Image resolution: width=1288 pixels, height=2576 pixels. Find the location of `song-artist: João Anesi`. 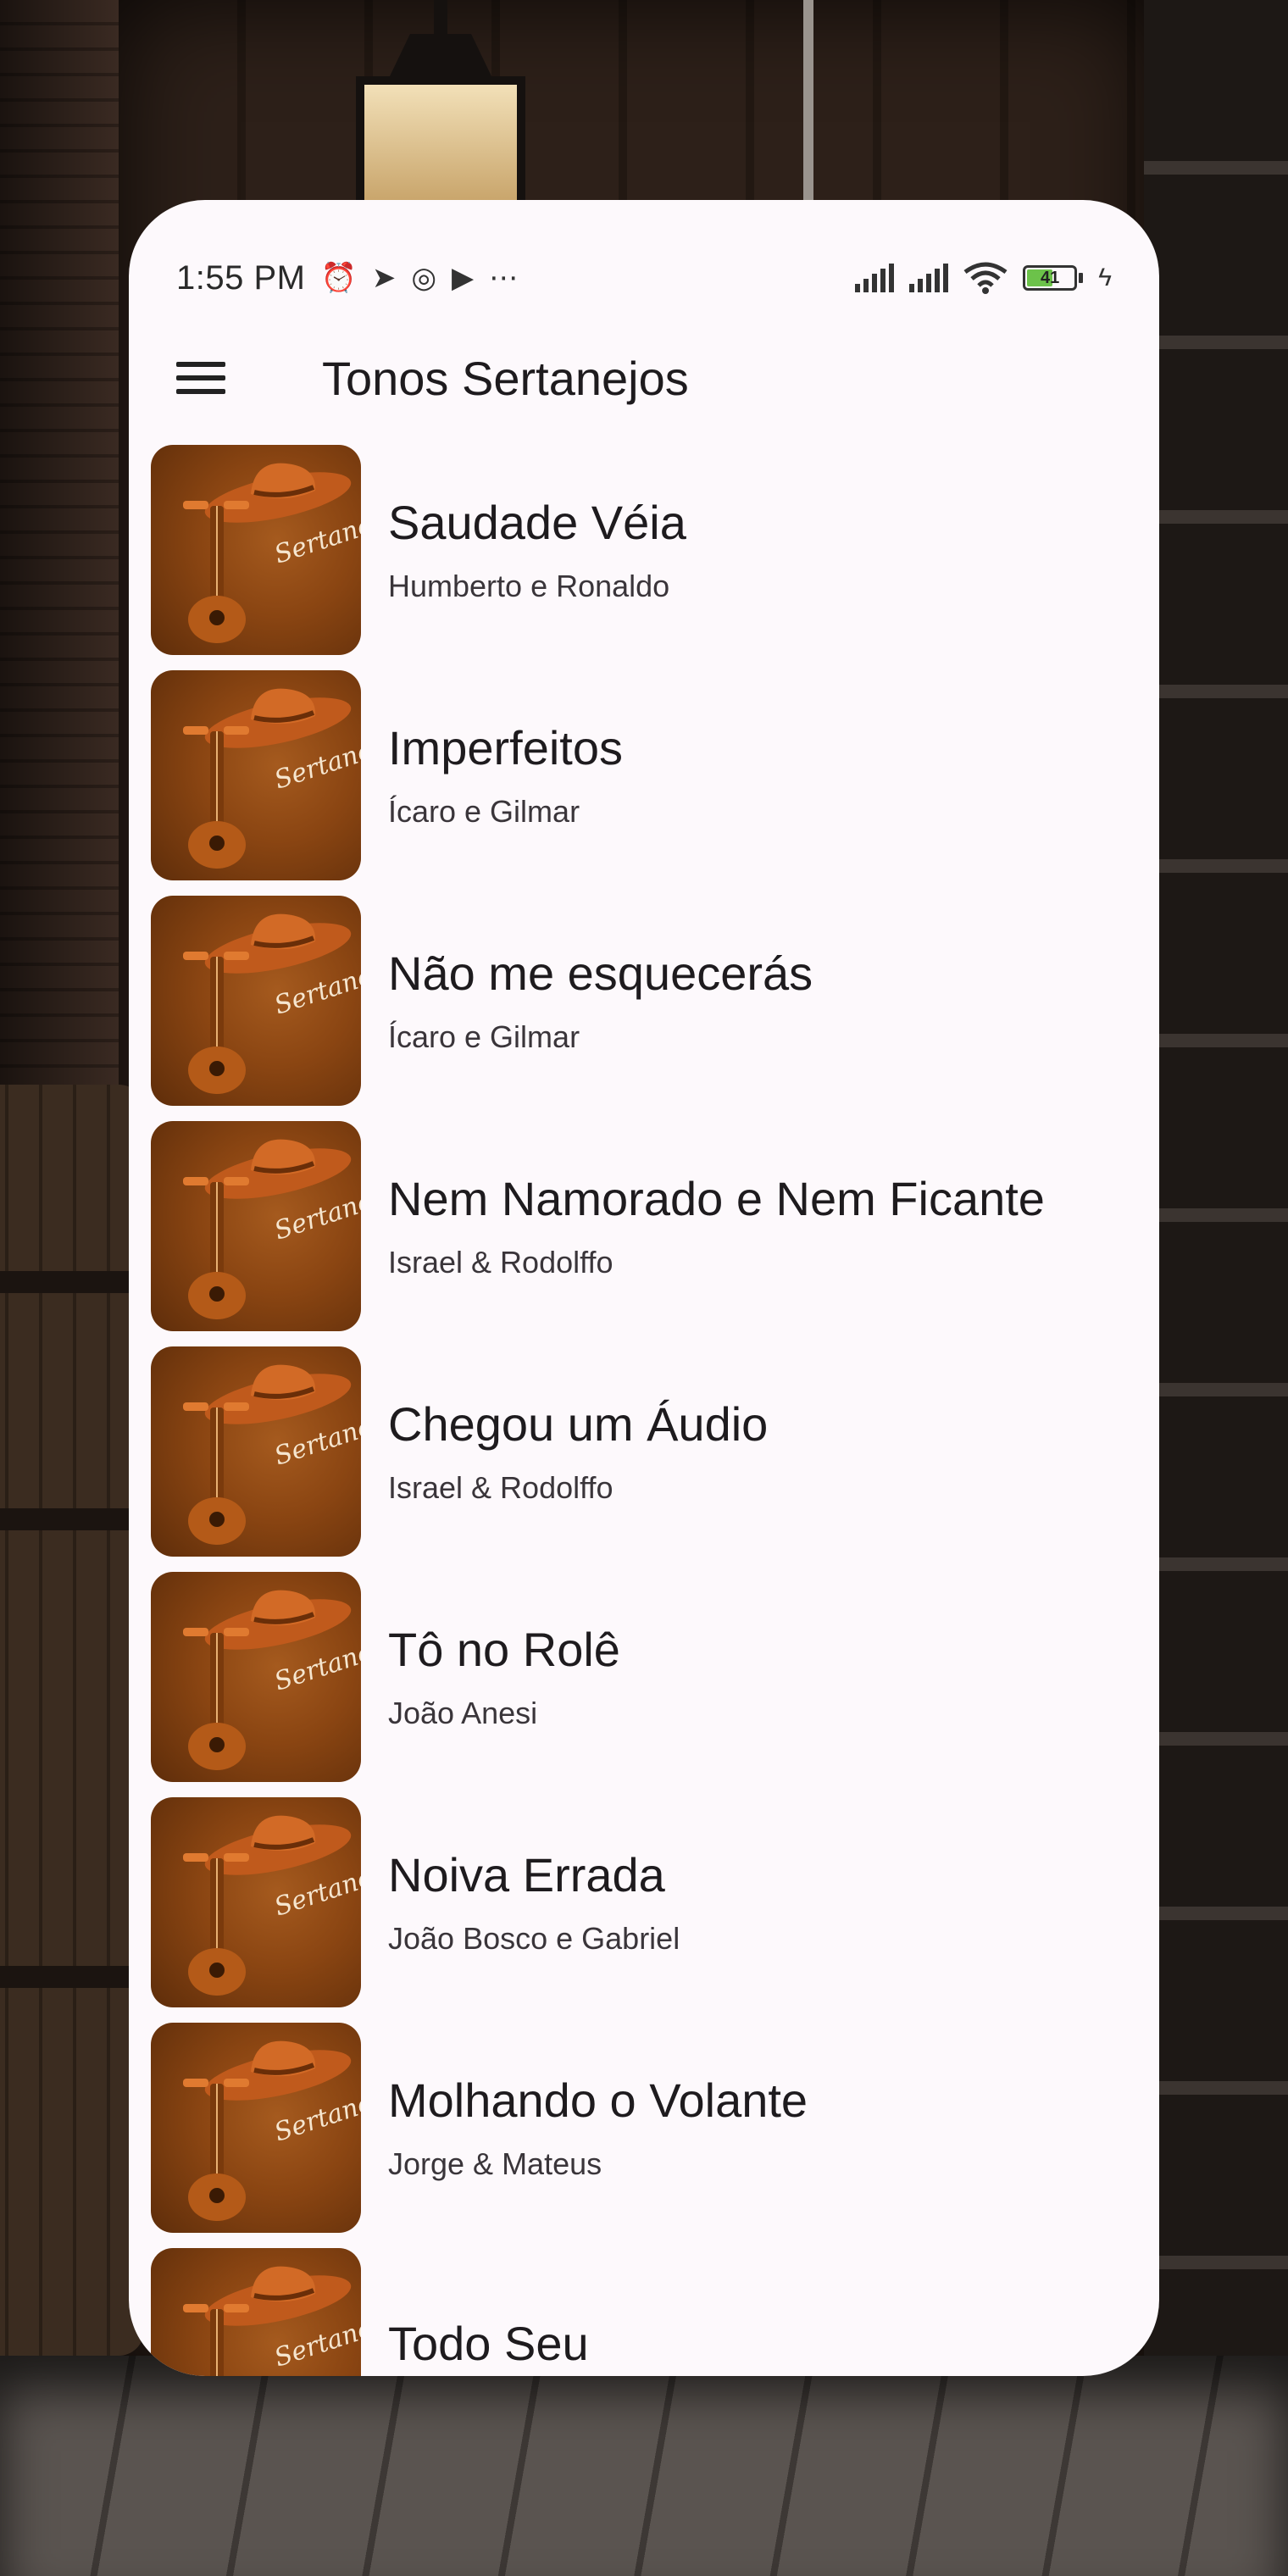

song-artist: João Anesi is located at coordinates (463, 1713).